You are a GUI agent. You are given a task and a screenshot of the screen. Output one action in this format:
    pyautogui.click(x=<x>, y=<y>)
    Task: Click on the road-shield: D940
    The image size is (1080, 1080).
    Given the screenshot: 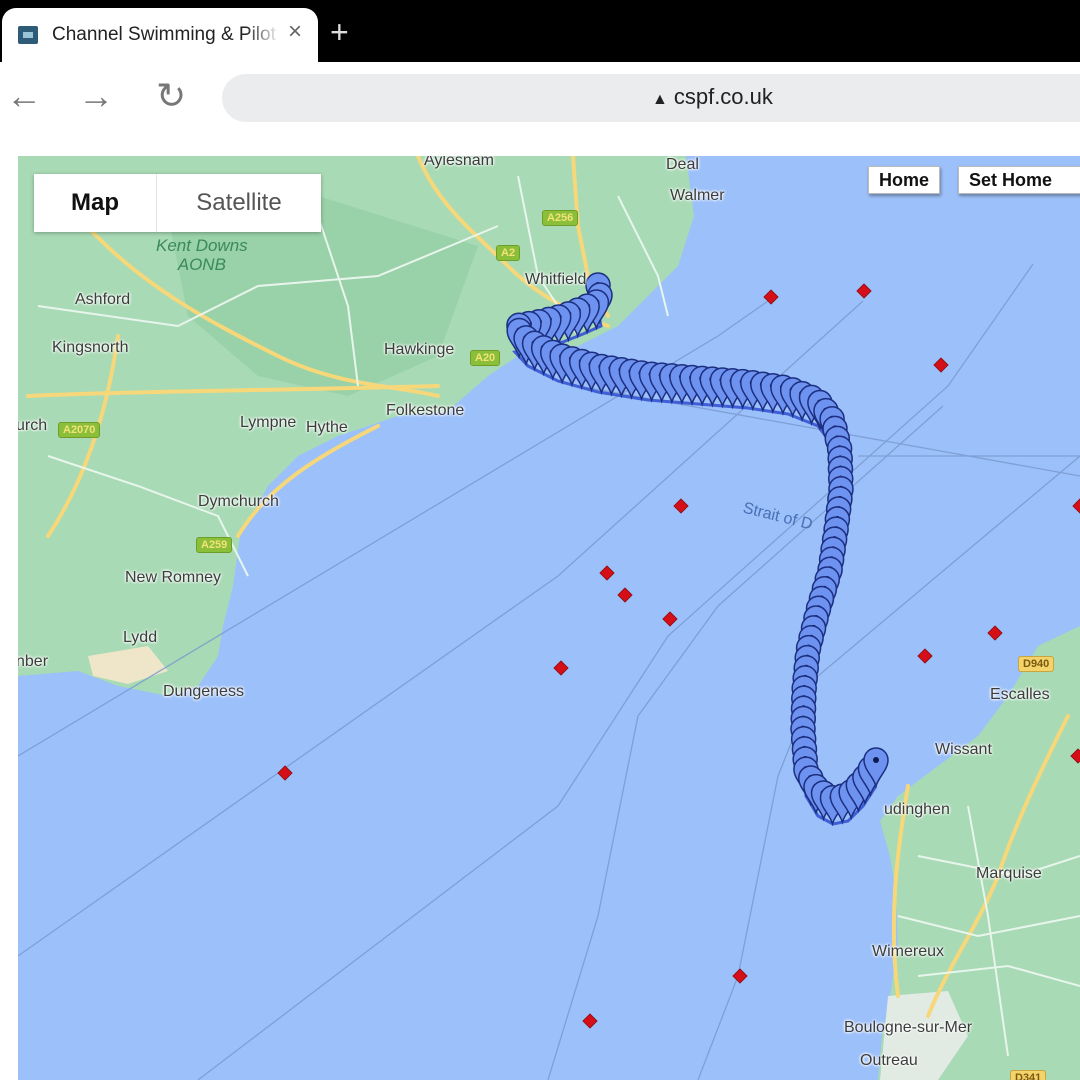 What is the action you would take?
    pyautogui.click(x=1036, y=664)
    